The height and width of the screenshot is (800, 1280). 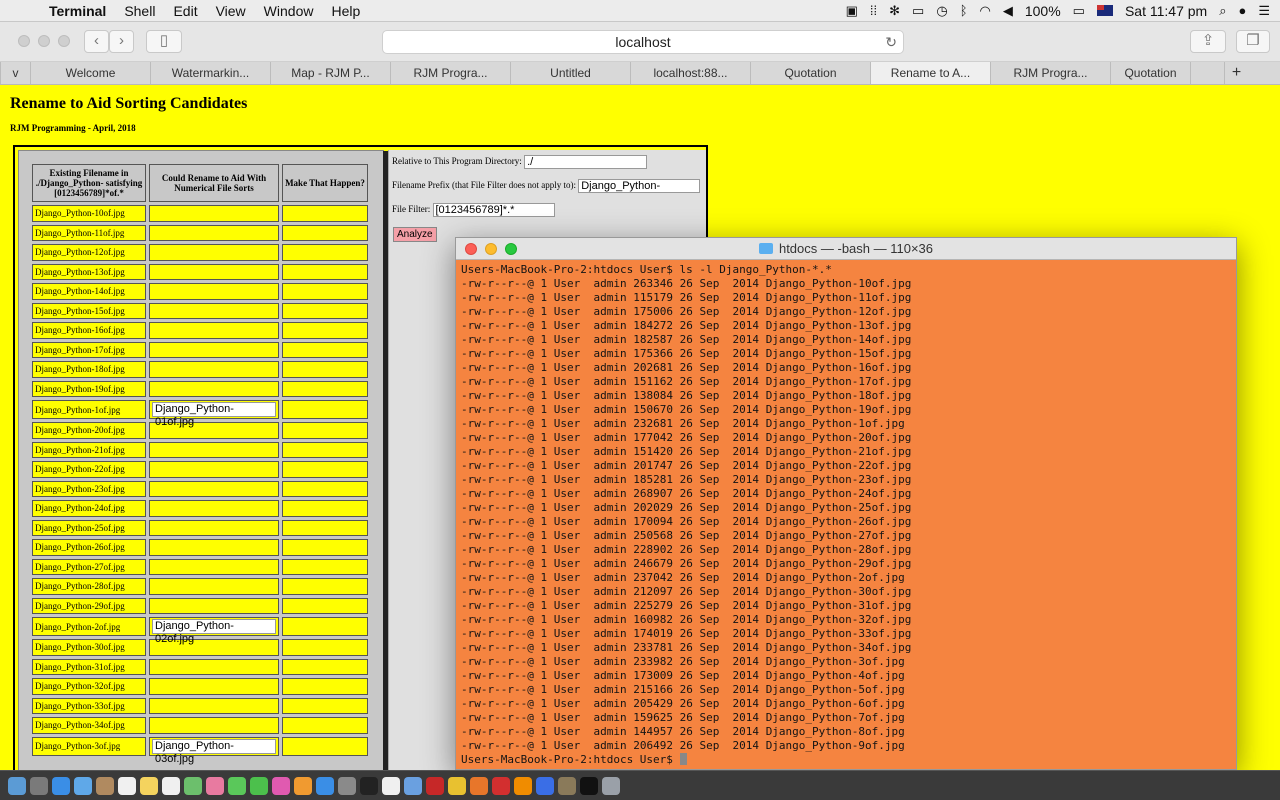 I want to click on menu-help: Help, so click(x=345, y=11).